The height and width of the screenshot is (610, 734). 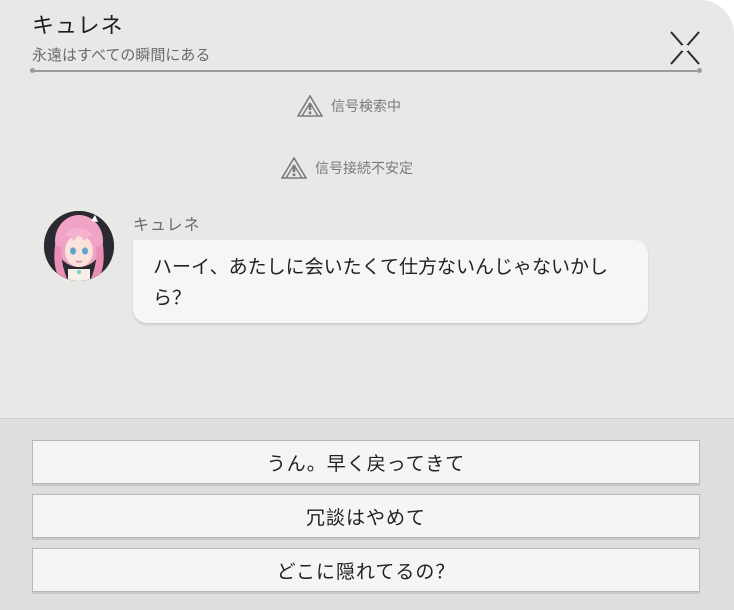 What do you see at coordinates (366, 516) in the screenshot?
I see `reply-option-button: 冗談はやめて` at bounding box center [366, 516].